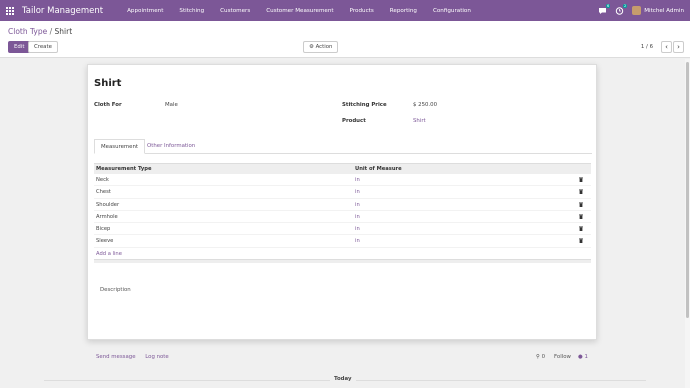  I want to click on menu-item-reporting: Reporting, so click(403, 11).